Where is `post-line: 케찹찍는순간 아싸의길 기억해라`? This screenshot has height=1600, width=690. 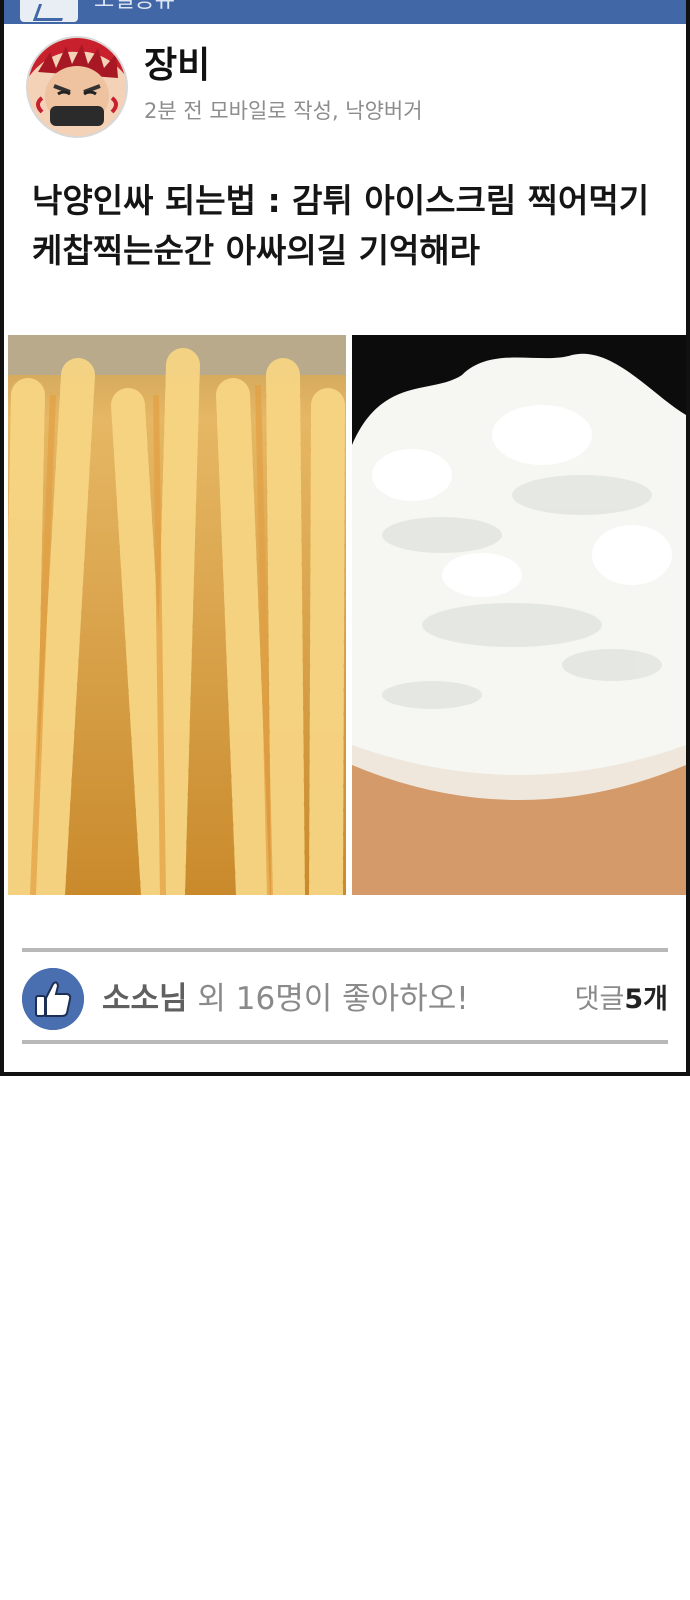
post-line: 케찹찍는순간 아싸의길 기억해라 is located at coordinates (256, 250).